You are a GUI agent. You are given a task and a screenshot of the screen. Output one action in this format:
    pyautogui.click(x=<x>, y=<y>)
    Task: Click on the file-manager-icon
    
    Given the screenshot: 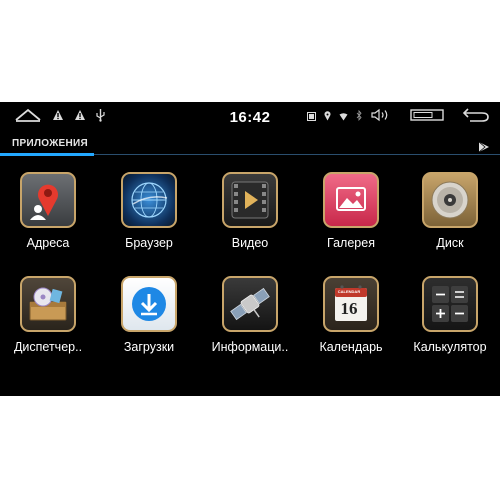 What is the action you would take?
    pyautogui.click(x=48, y=304)
    